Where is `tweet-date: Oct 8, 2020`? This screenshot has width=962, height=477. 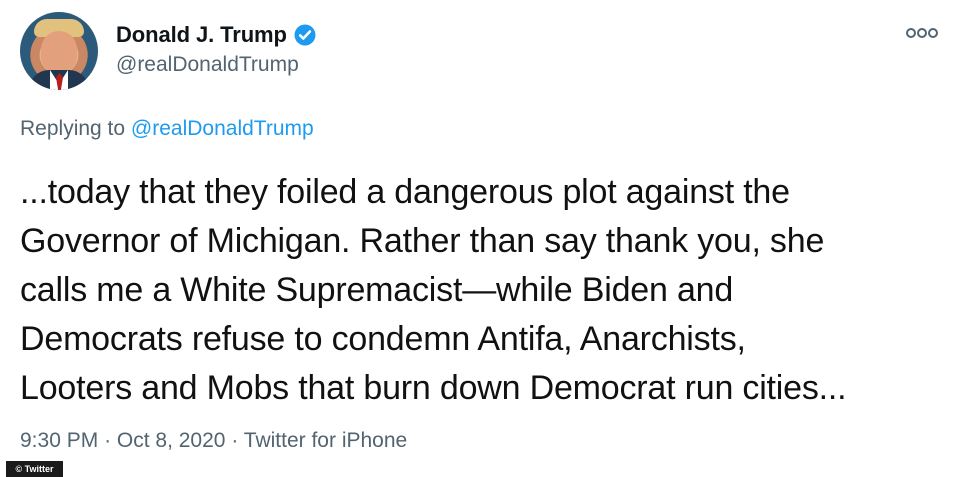 tweet-date: Oct 8, 2020 is located at coordinates (171, 440).